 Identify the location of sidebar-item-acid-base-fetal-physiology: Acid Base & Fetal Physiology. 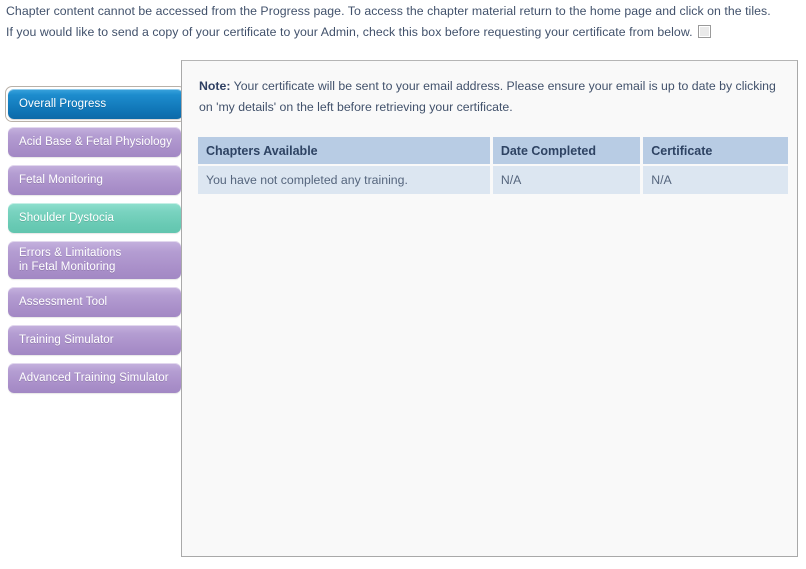
(94, 142).